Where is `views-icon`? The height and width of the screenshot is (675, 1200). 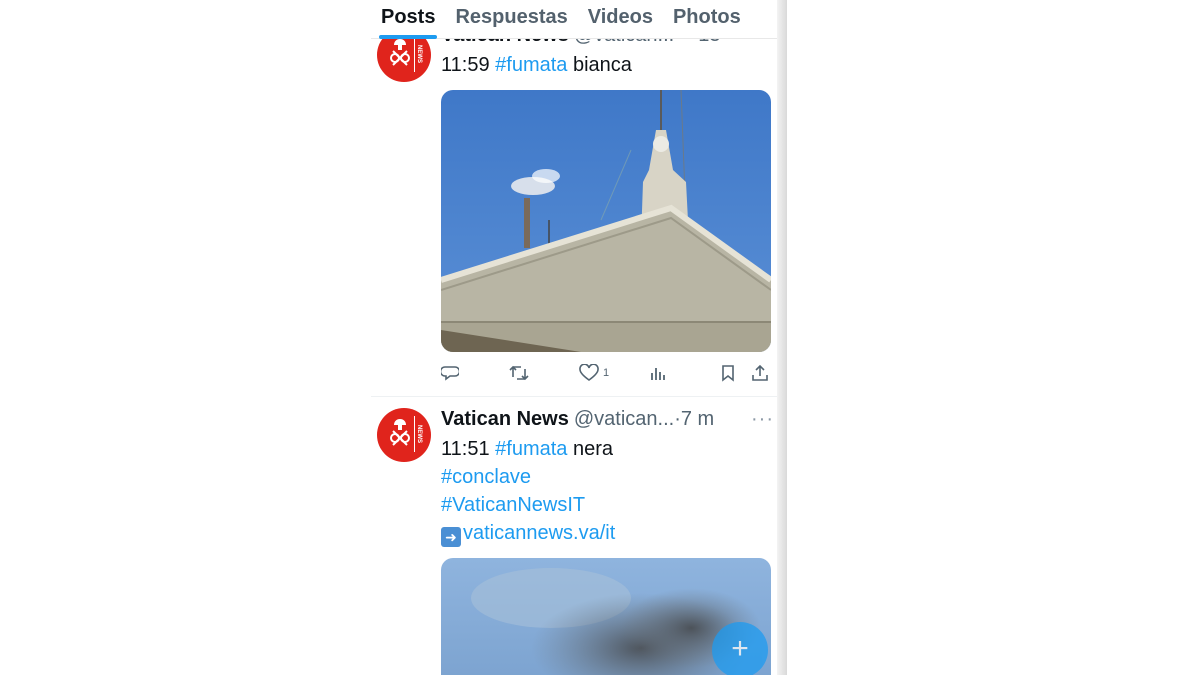
views-icon is located at coordinates (658, 374).